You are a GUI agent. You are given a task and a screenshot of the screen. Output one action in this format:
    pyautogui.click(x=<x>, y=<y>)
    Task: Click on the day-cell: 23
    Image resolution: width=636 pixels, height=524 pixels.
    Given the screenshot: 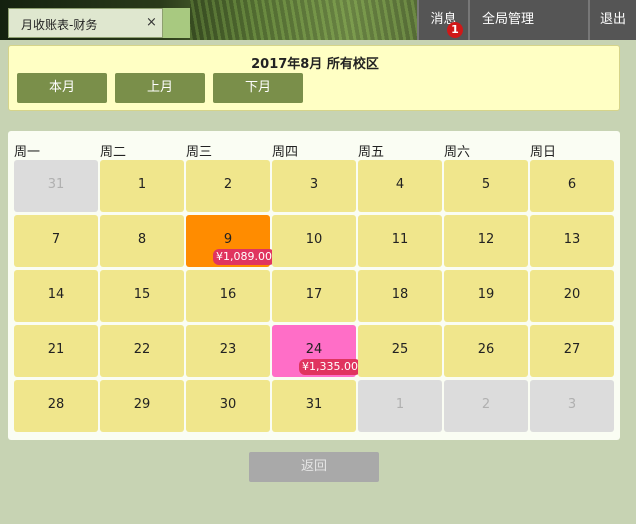 What is the action you would take?
    pyautogui.click(x=228, y=351)
    